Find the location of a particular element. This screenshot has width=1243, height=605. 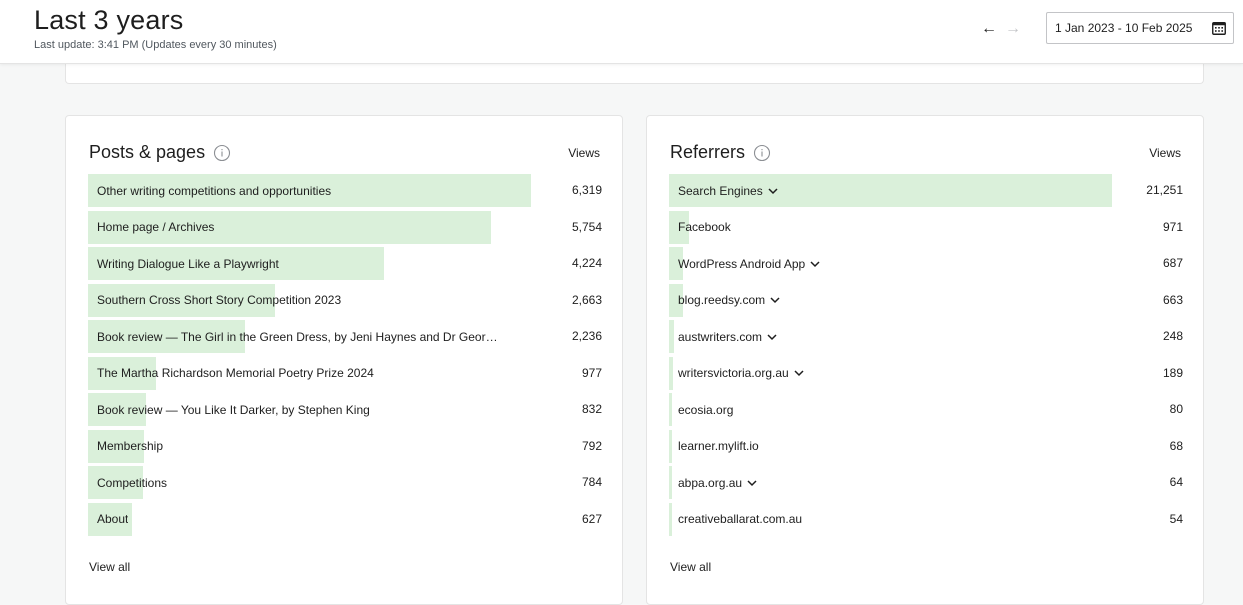

row-views-value: 68 is located at coordinates (1176, 445).